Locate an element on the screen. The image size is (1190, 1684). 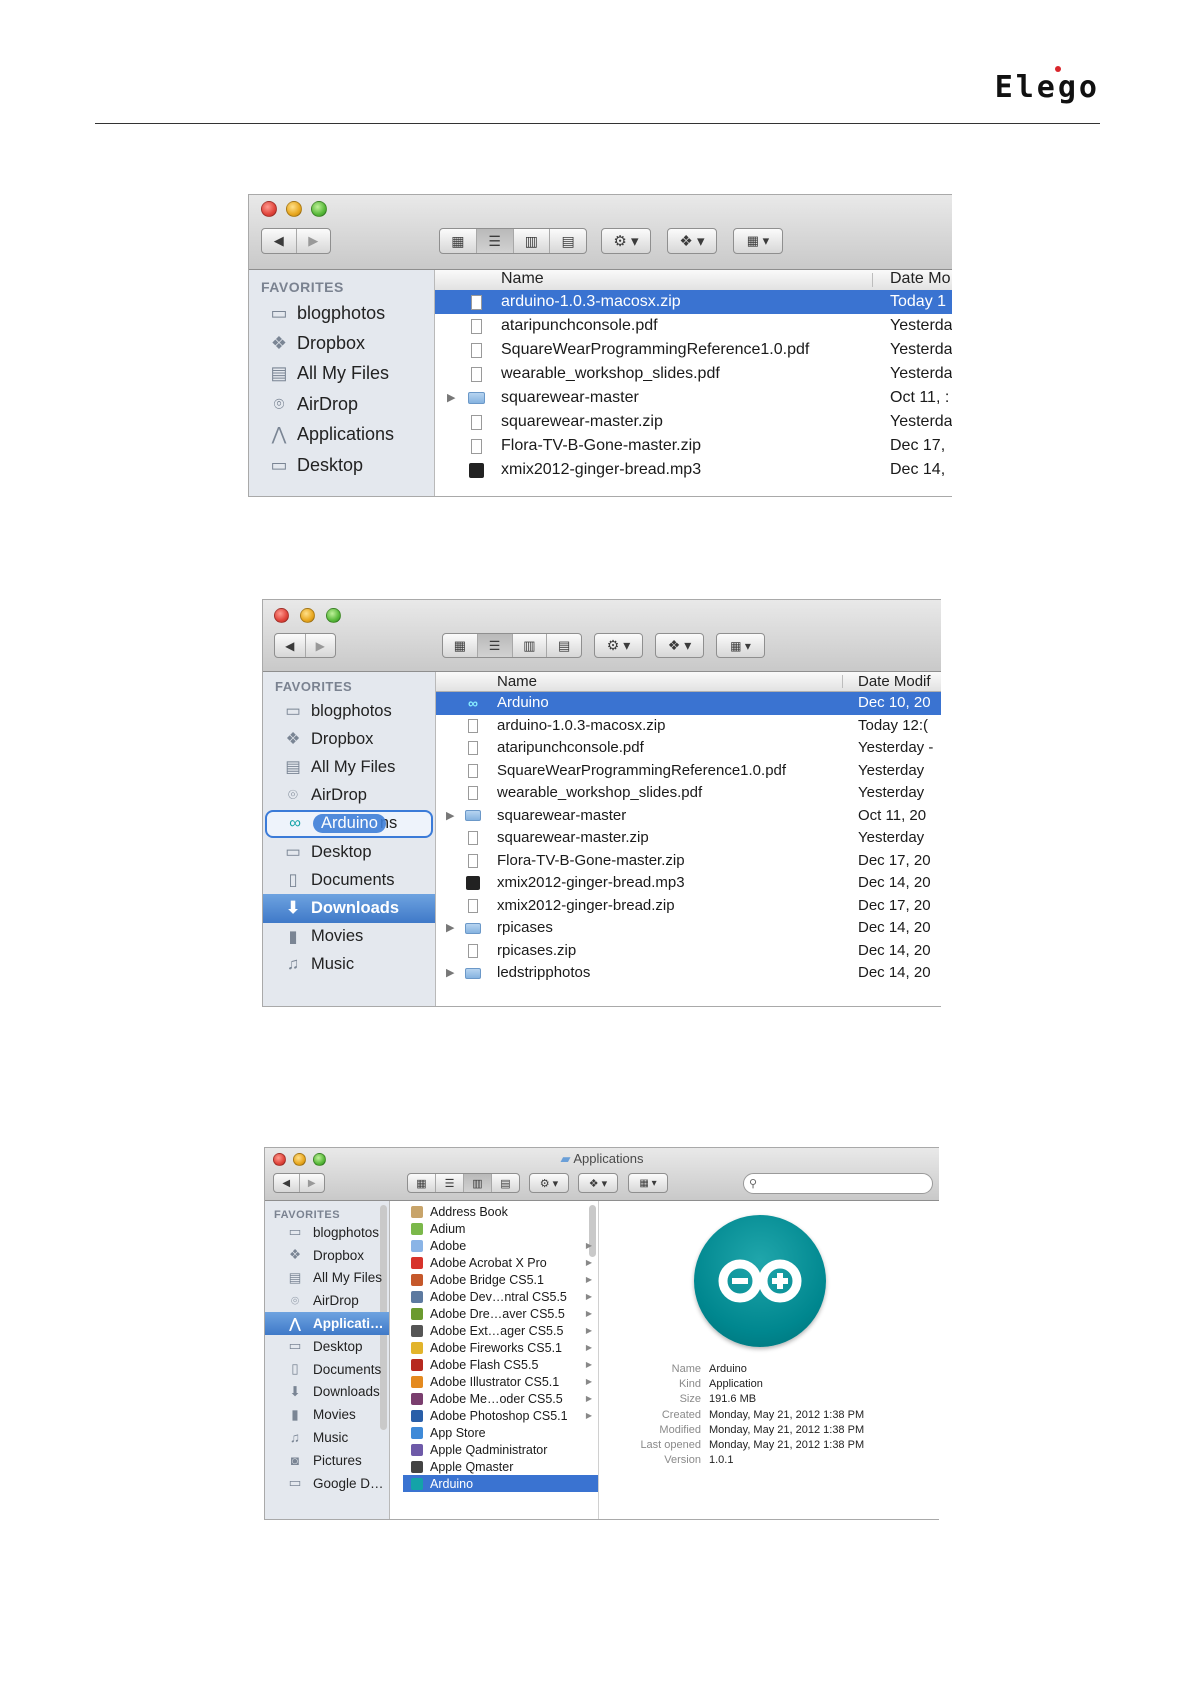
file-row: ▶ rpicases Dec 14, 20 is located at coordinates (688, 928).